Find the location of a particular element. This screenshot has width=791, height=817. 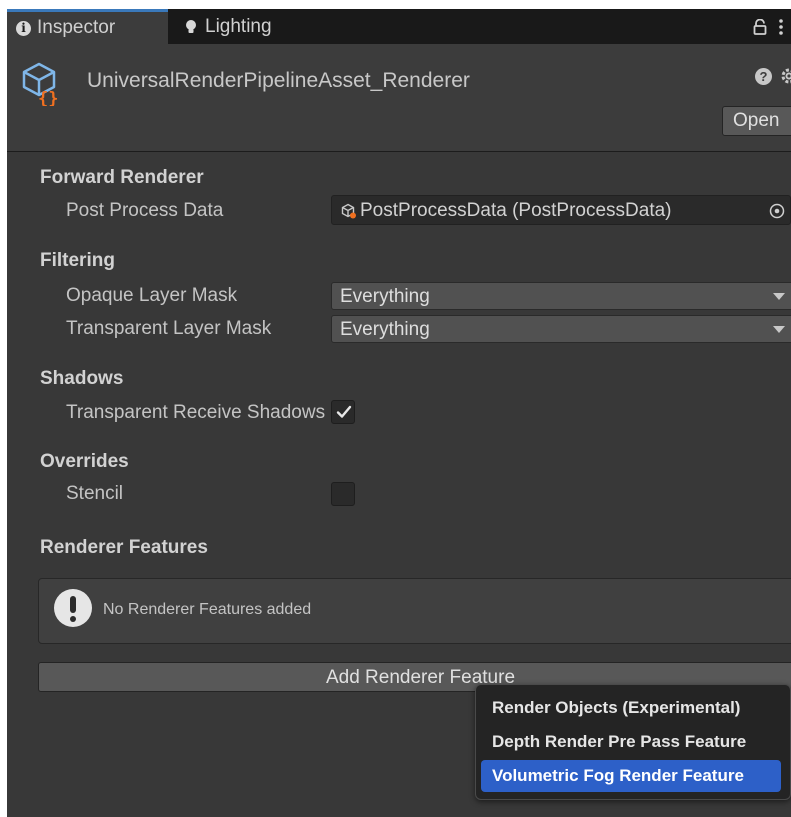

object-picker-icon is located at coordinates (777, 211).